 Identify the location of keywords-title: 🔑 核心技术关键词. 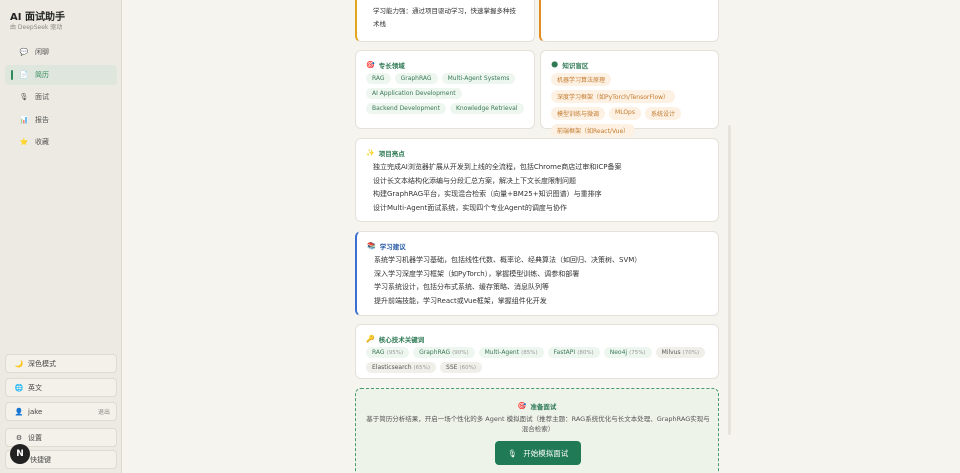
(395, 339).